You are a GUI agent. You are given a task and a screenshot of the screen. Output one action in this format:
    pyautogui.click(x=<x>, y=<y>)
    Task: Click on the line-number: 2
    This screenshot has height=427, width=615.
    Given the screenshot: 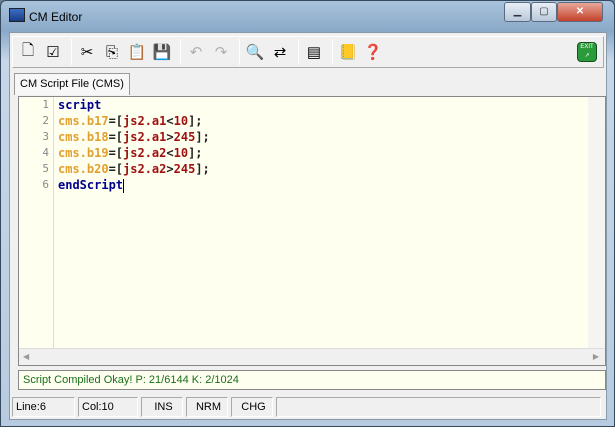 What is the action you would take?
    pyautogui.click(x=45, y=120)
    